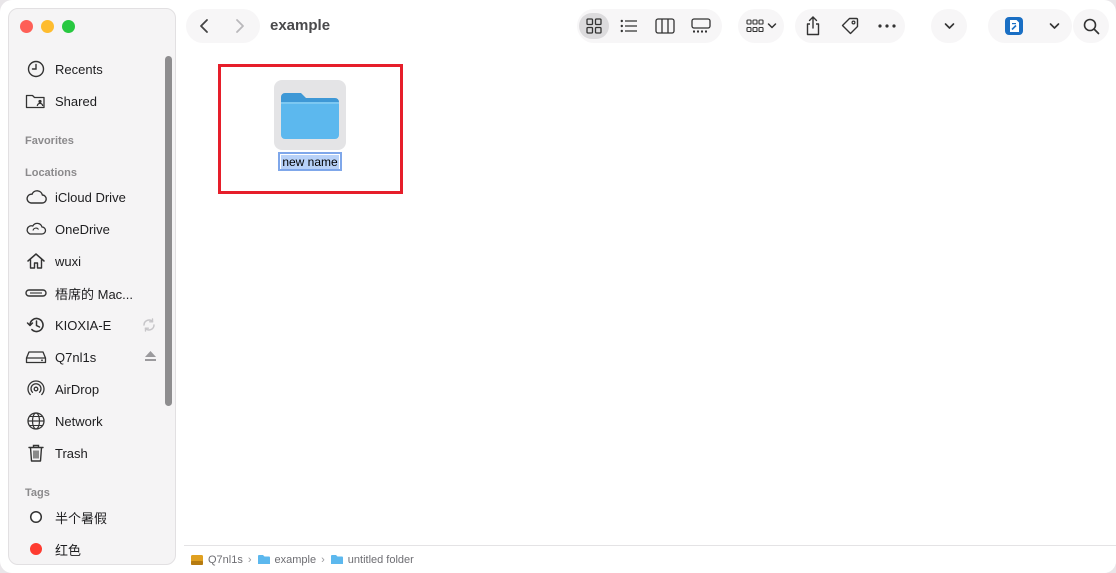  I want to click on sidebar-item-label: OneDrive, so click(82, 229).